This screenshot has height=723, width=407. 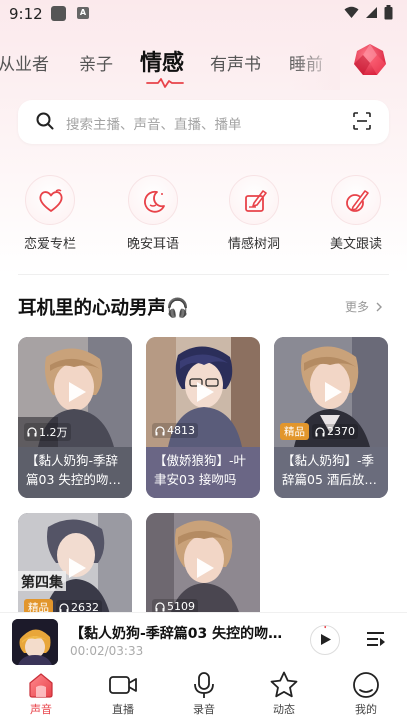 I want to click on moon-icon, so click(x=154, y=201).